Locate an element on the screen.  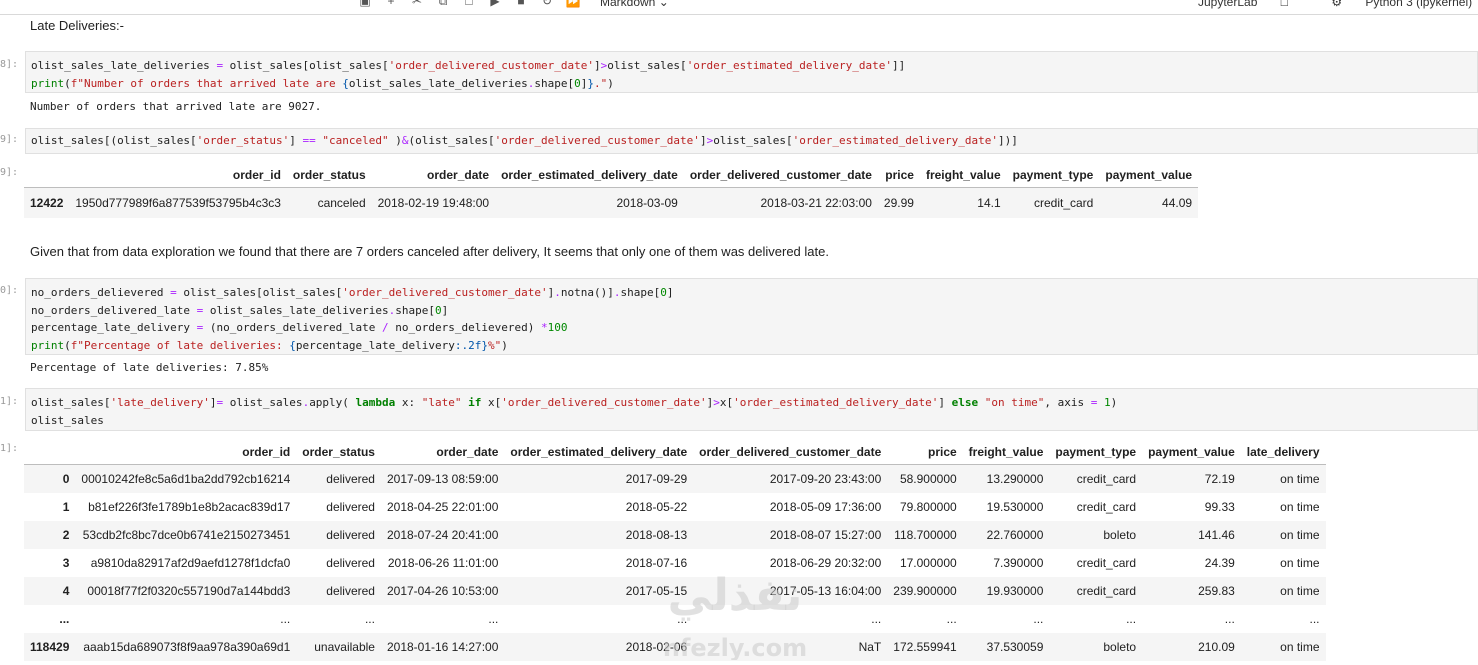
cut-icon: ✂ is located at coordinates (417, 4).